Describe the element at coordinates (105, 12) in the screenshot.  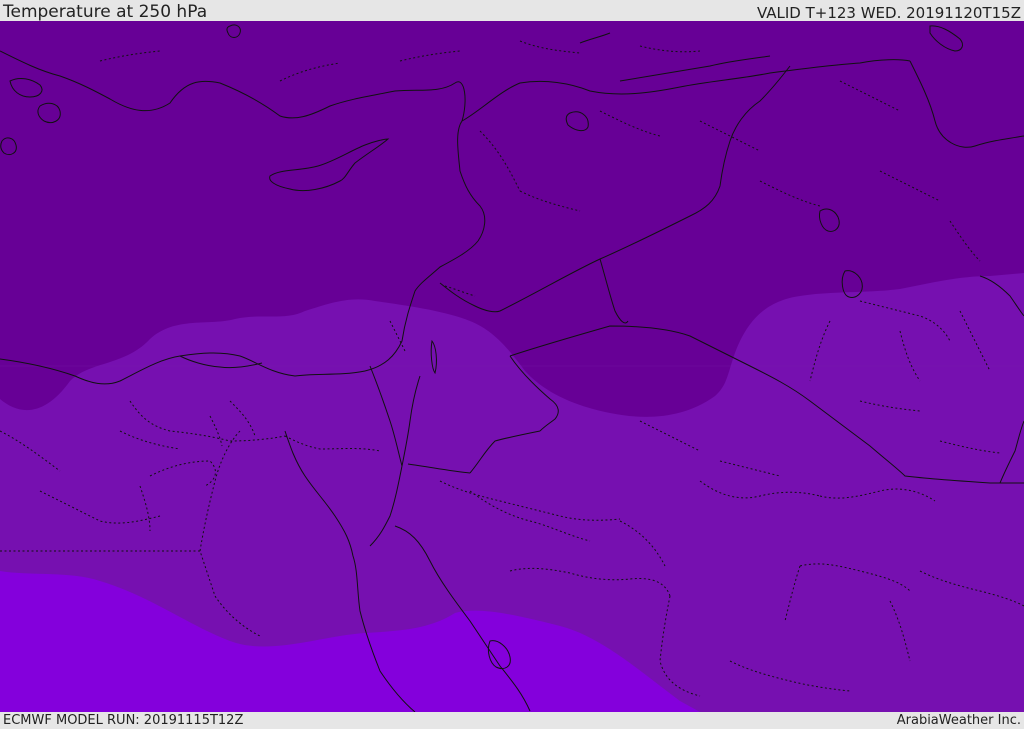
I see `map-title: Temperature at 250 hPa` at that location.